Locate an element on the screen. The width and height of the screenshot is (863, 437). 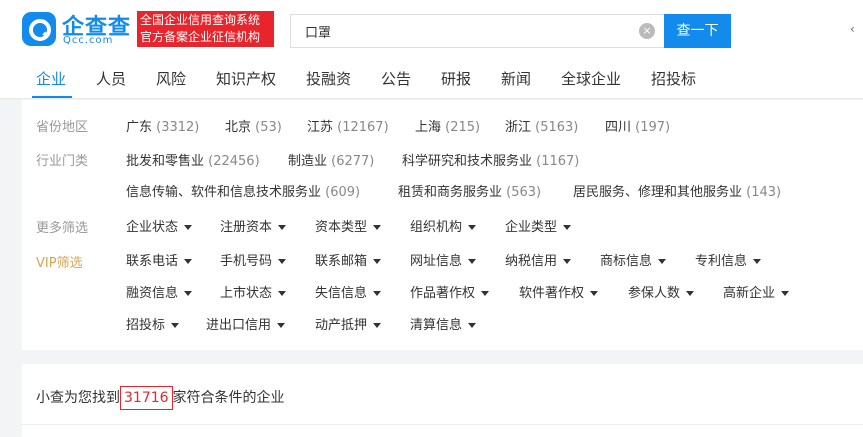
vip-filter-dishonest: 失信信息 is located at coordinates (348, 291).